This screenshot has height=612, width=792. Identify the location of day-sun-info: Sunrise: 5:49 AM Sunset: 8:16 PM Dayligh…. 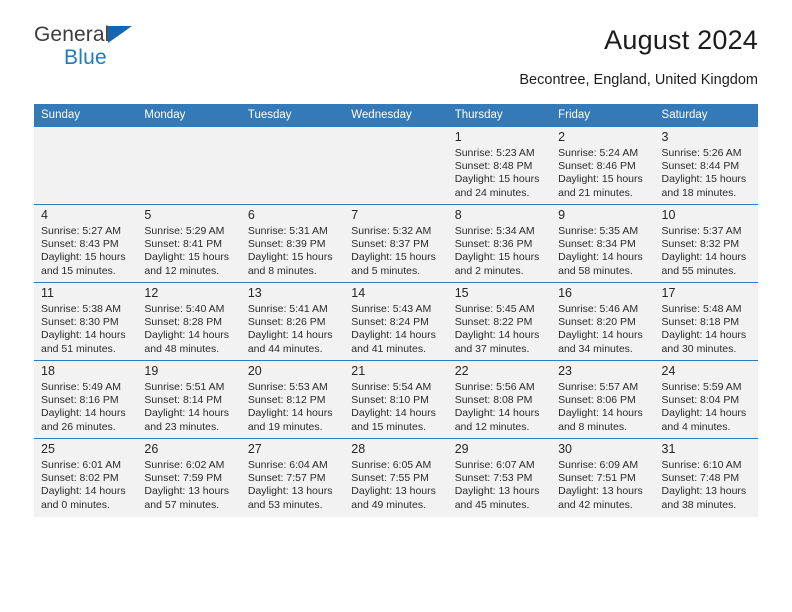
(83, 407).